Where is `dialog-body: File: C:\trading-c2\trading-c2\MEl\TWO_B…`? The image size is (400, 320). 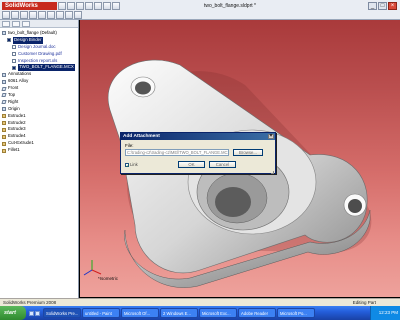 dialog-body: File: C:\trading-c2\trading-c2\MEl\TWO_B… is located at coordinates (198, 157).